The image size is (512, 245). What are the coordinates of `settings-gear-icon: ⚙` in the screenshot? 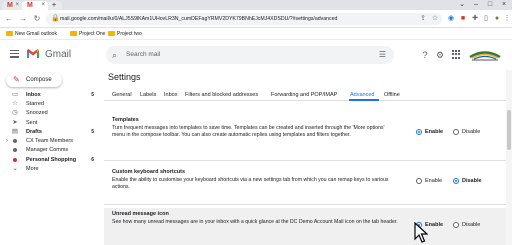 It's located at (440, 55).